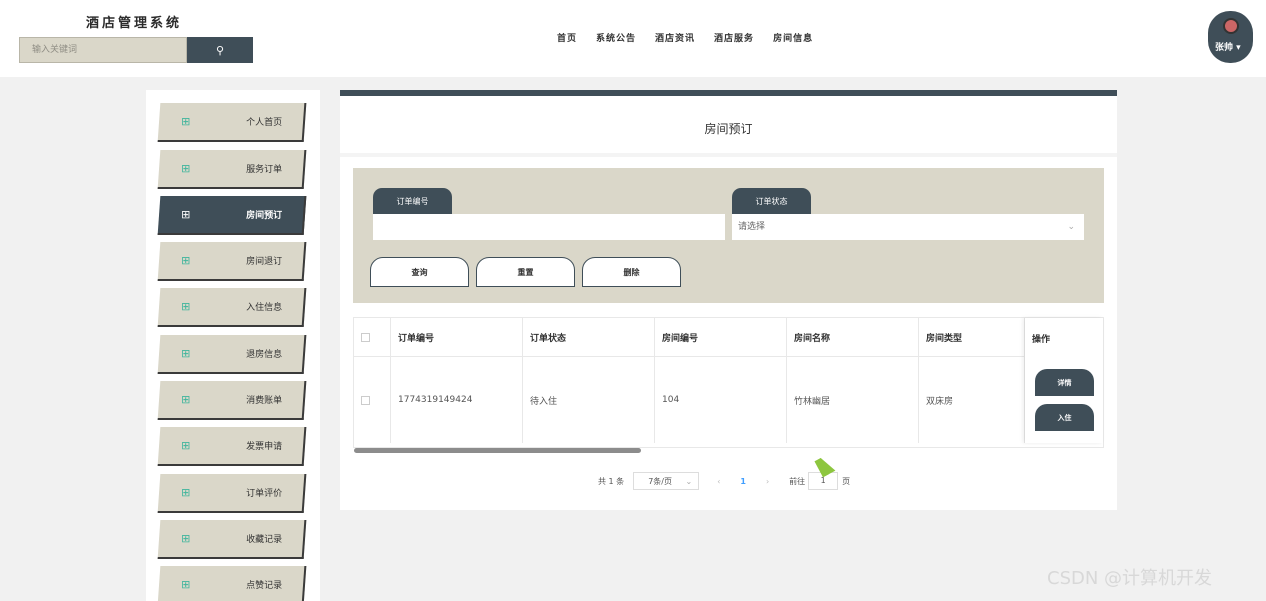 The height and width of the screenshot is (601, 1266). What do you see at coordinates (232, 215) in the screenshot?
I see `sidebar-item-room-booking: ⊞ 房间预订` at bounding box center [232, 215].